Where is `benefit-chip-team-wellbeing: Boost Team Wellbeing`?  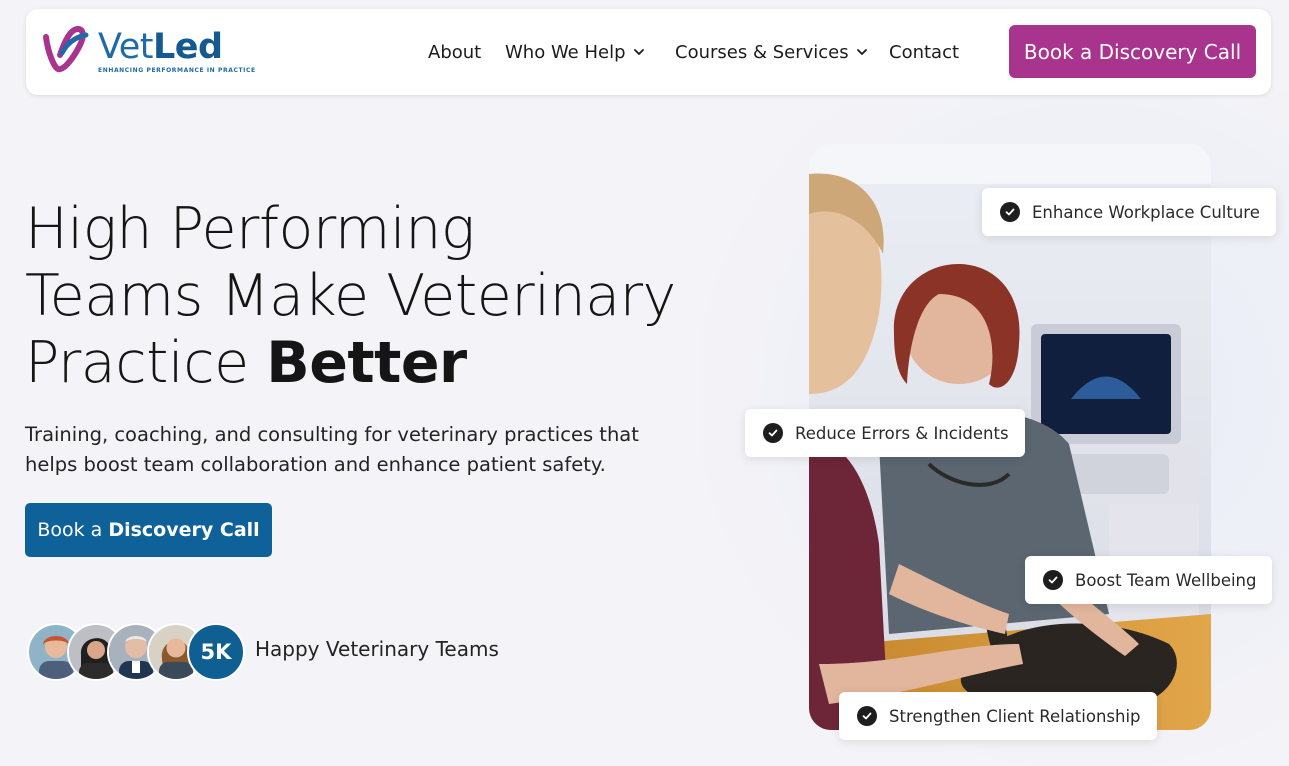 benefit-chip-team-wellbeing: Boost Team Wellbeing is located at coordinates (1149, 580).